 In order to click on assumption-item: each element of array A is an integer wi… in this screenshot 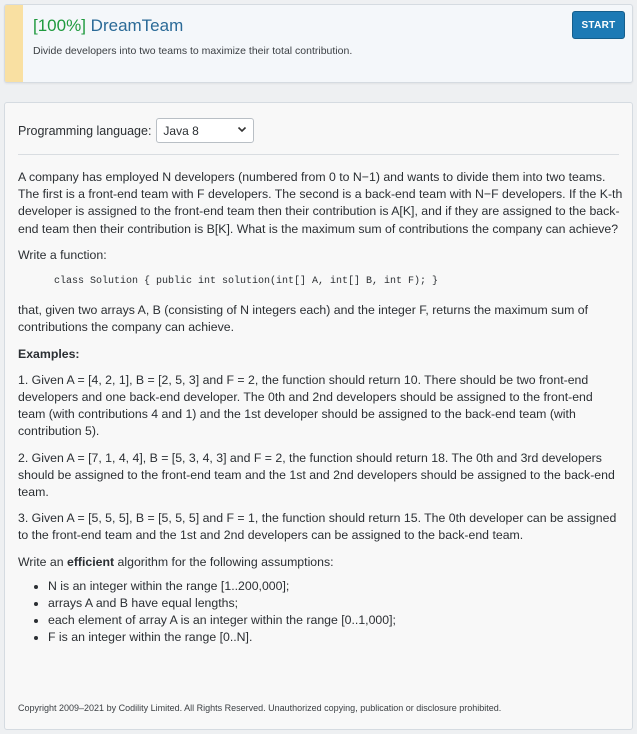, I will do `click(335, 620)`.